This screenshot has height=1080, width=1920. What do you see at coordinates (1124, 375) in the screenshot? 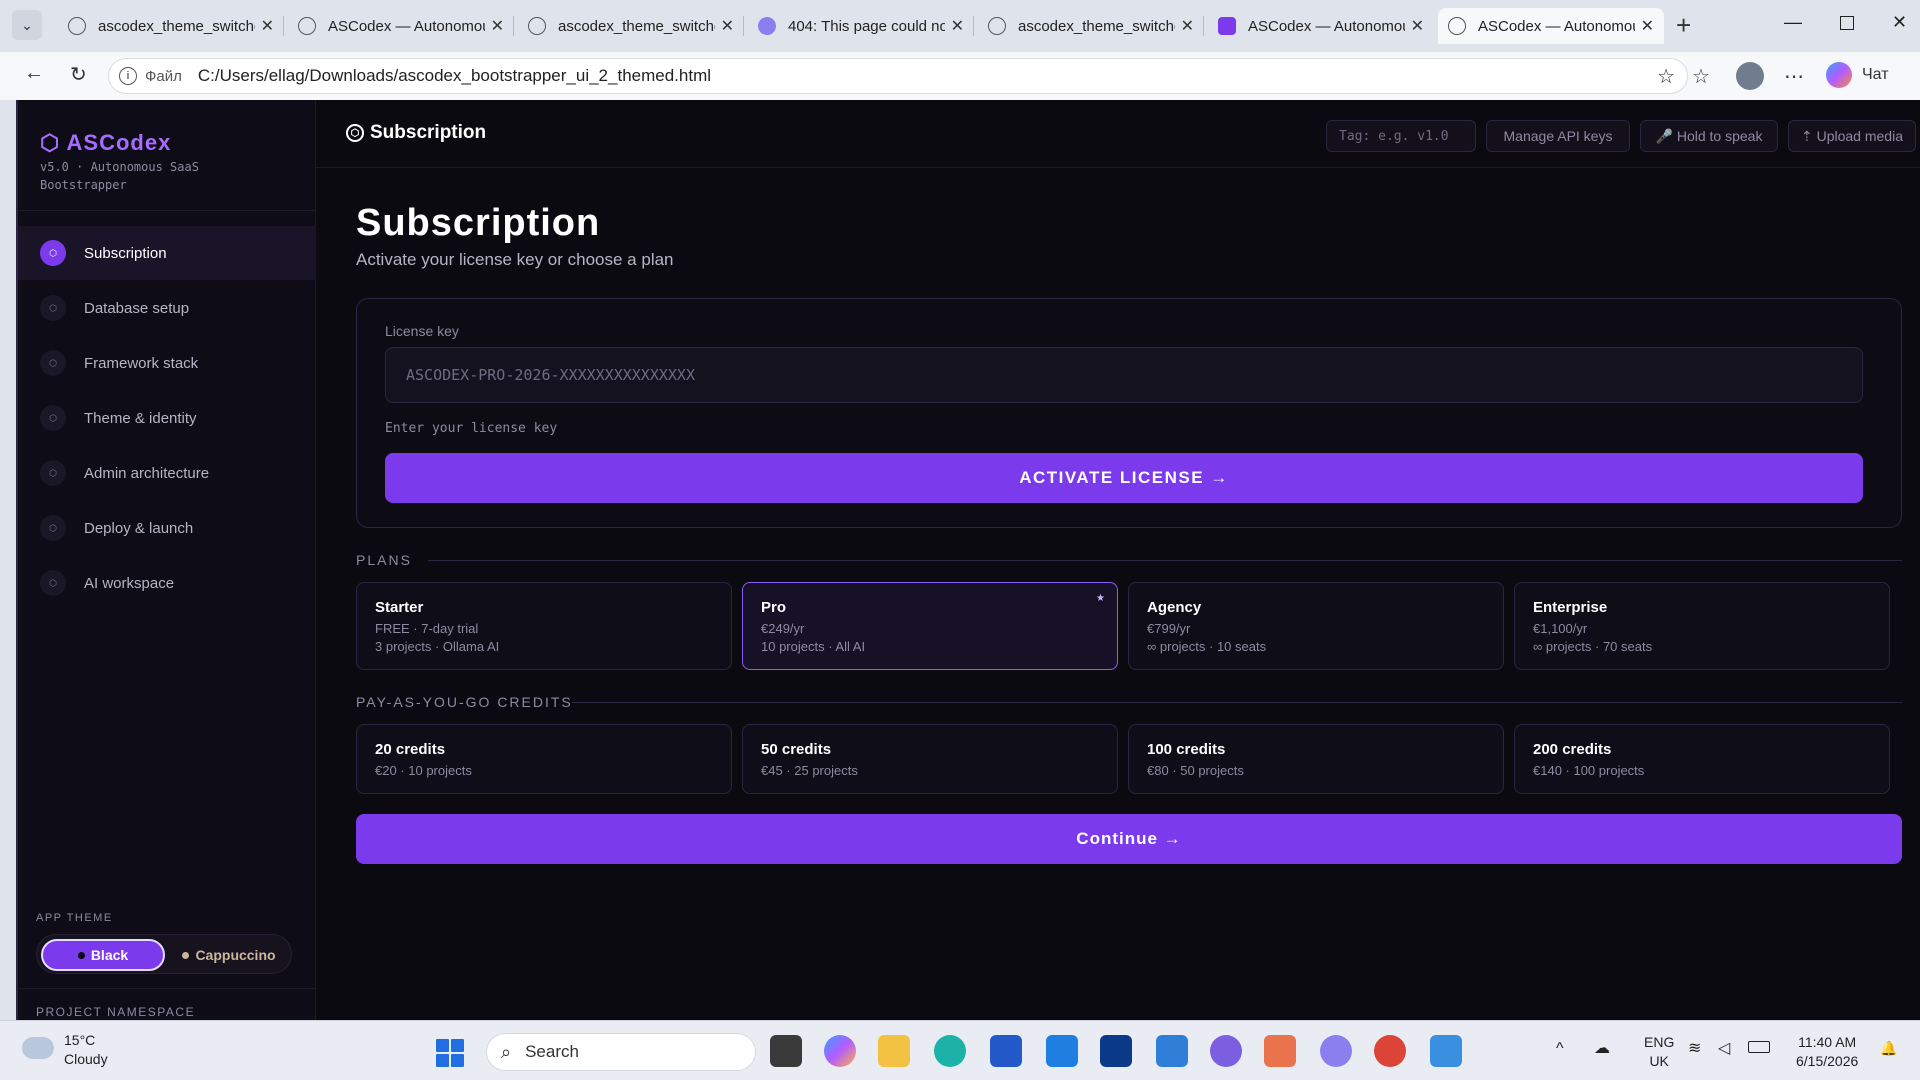
I see `license-key-input: ASCODEX-PRO-2026-XXXXXXXXXXXXXXX` at bounding box center [1124, 375].